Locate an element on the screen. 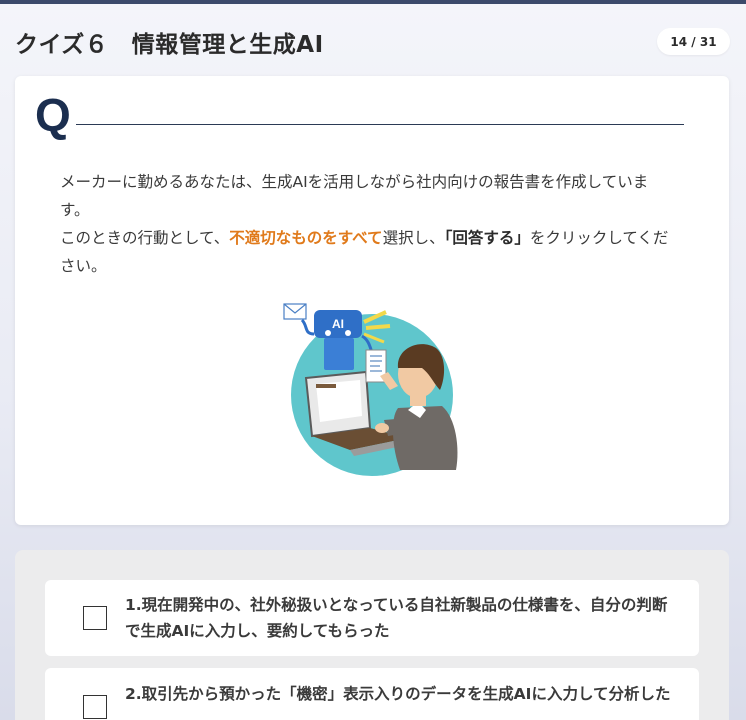 Image resolution: width=746 pixels, height=720 pixels. answer-1-checkbox is located at coordinates (95, 618).